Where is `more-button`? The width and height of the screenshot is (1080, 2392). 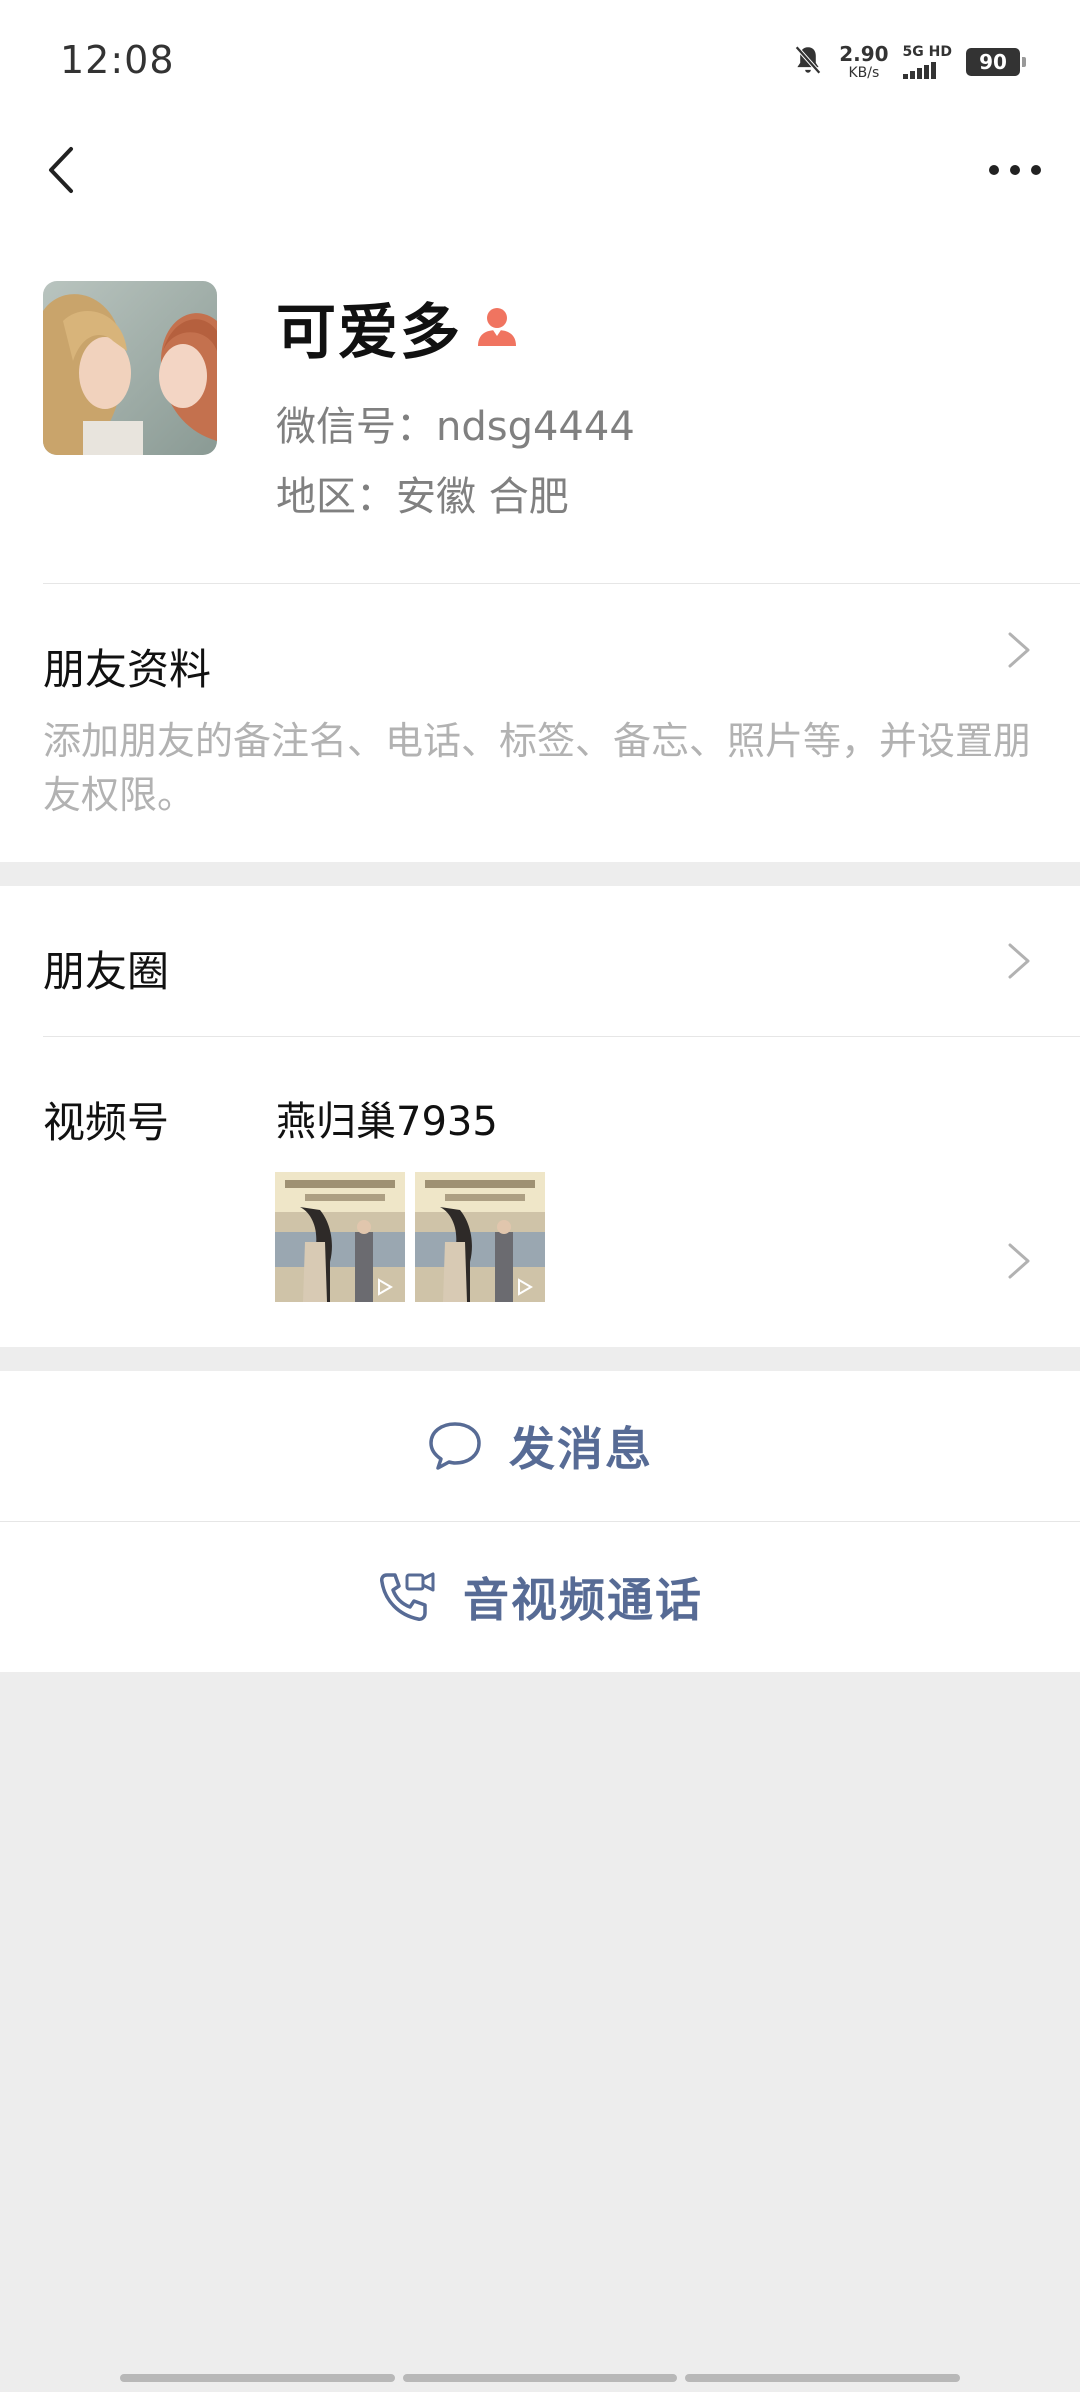
more-button is located at coordinates (1015, 170).